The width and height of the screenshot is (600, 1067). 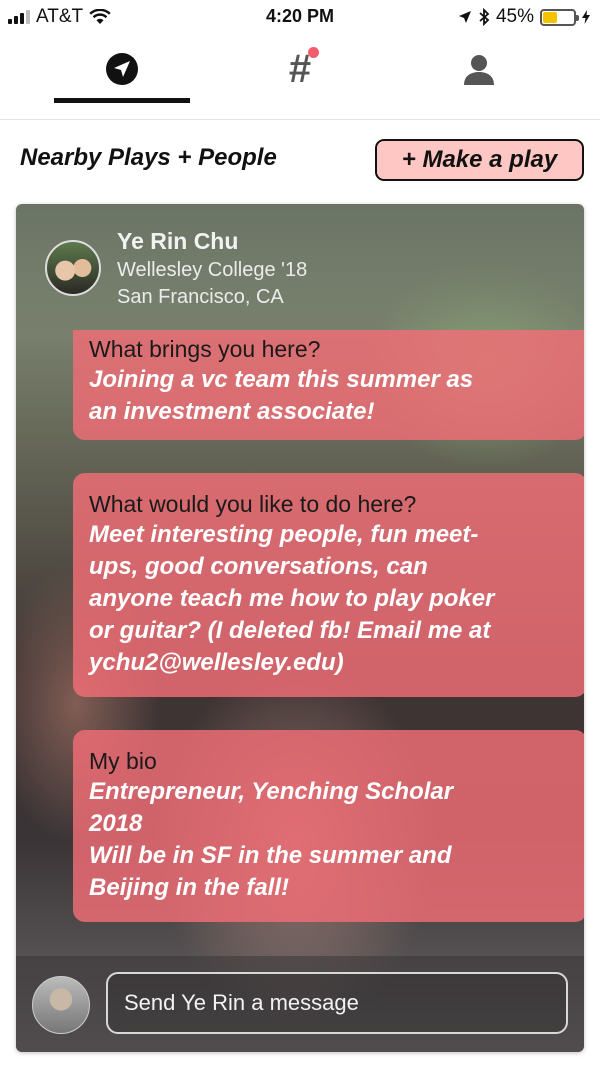 What do you see at coordinates (253, 504) in the screenshot?
I see `prompt-question: What would you like to do here?` at bounding box center [253, 504].